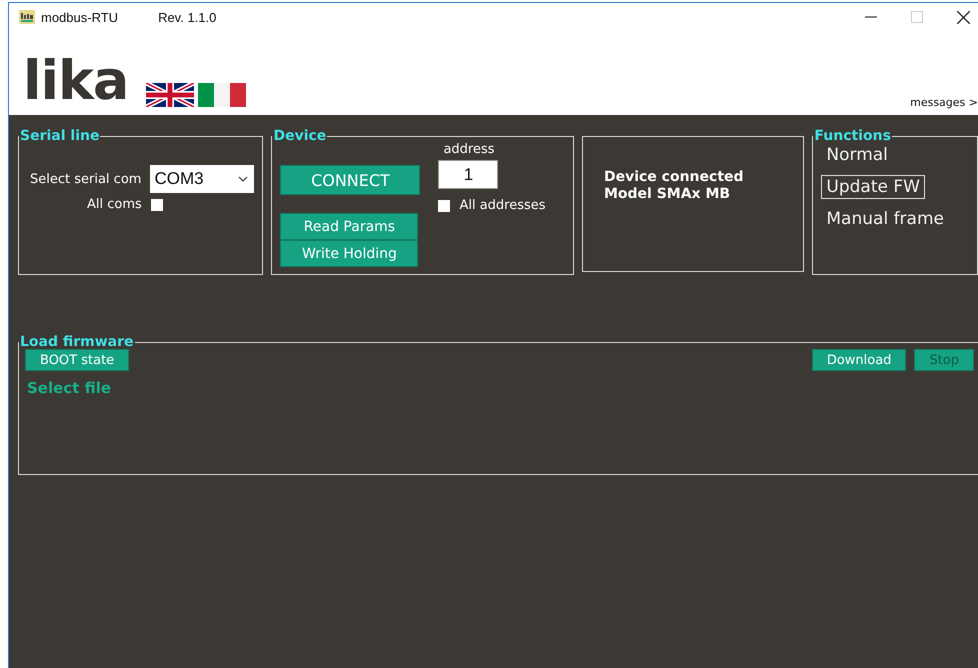 The image size is (978, 668). Describe the element at coordinates (243, 179) in the screenshot. I see `chevron-down-icon` at that location.